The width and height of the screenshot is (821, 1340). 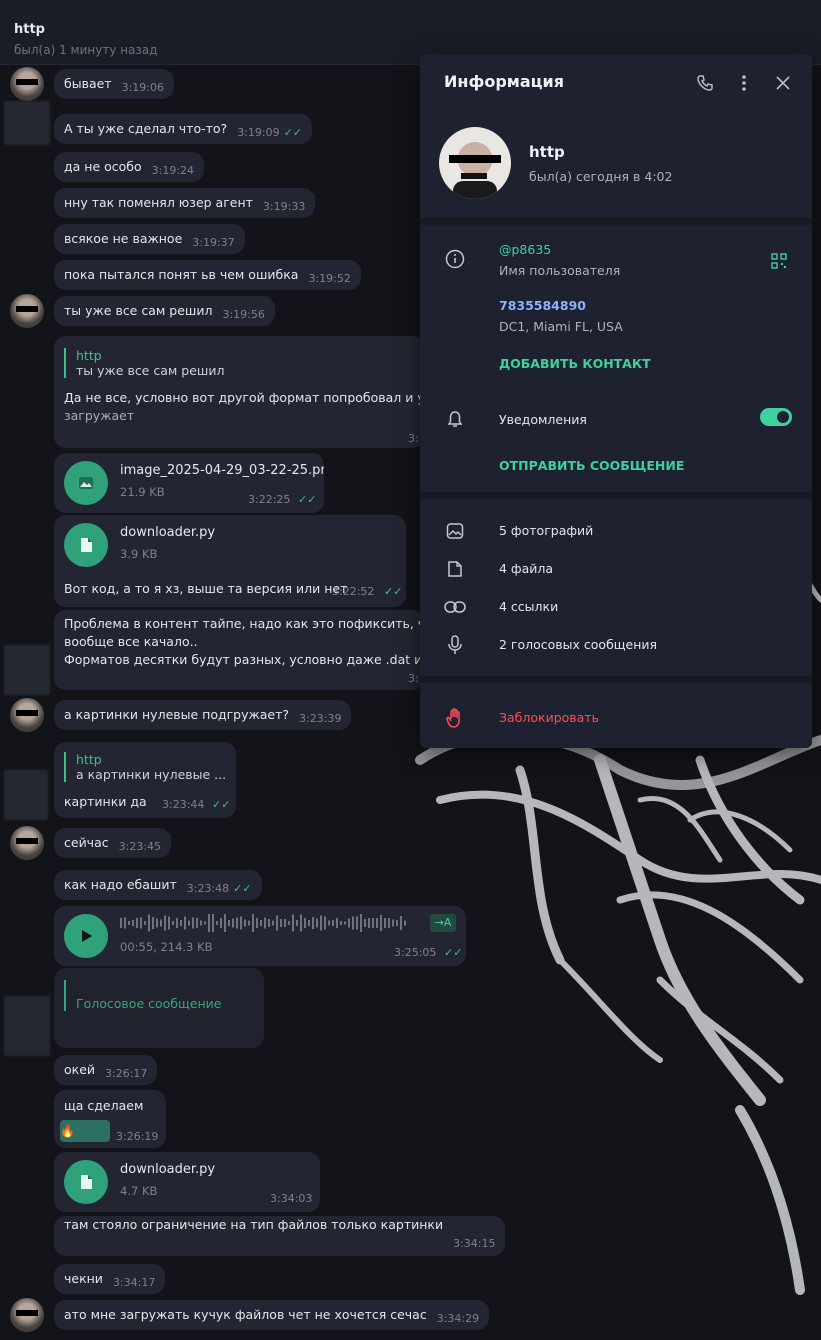 What do you see at coordinates (776, 417) in the screenshot?
I see `notifications-toggle` at bounding box center [776, 417].